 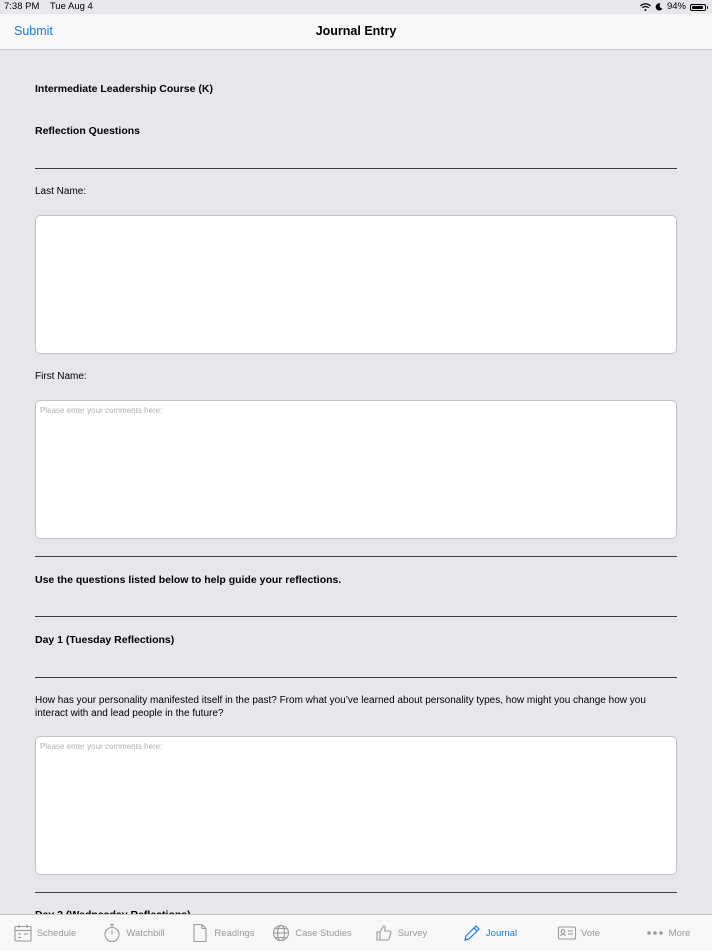 What do you see at coordinates (323, 933) in the screenshot?
I see `tab-label: Case Studies` at bounding box center [323, 933].